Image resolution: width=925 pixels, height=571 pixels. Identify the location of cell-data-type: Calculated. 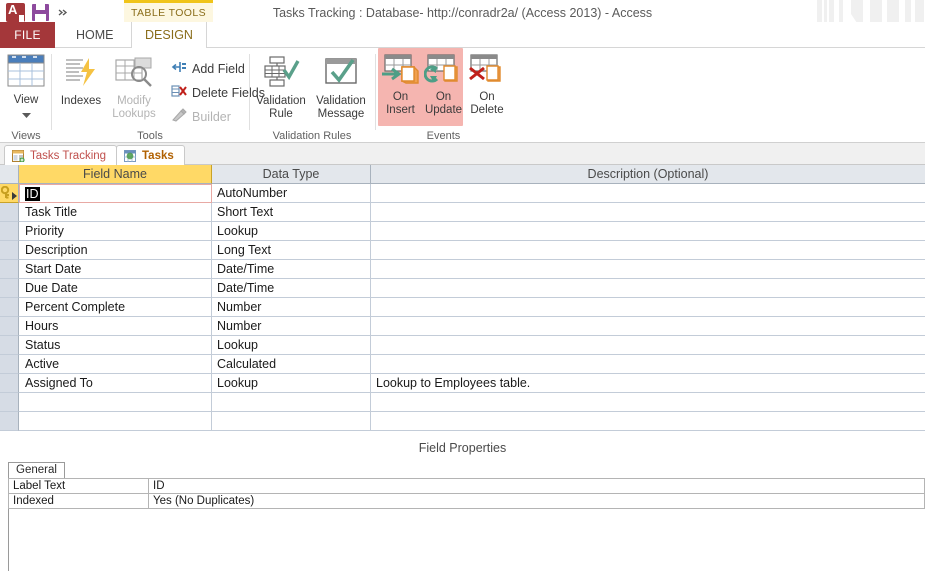
(291, 364).